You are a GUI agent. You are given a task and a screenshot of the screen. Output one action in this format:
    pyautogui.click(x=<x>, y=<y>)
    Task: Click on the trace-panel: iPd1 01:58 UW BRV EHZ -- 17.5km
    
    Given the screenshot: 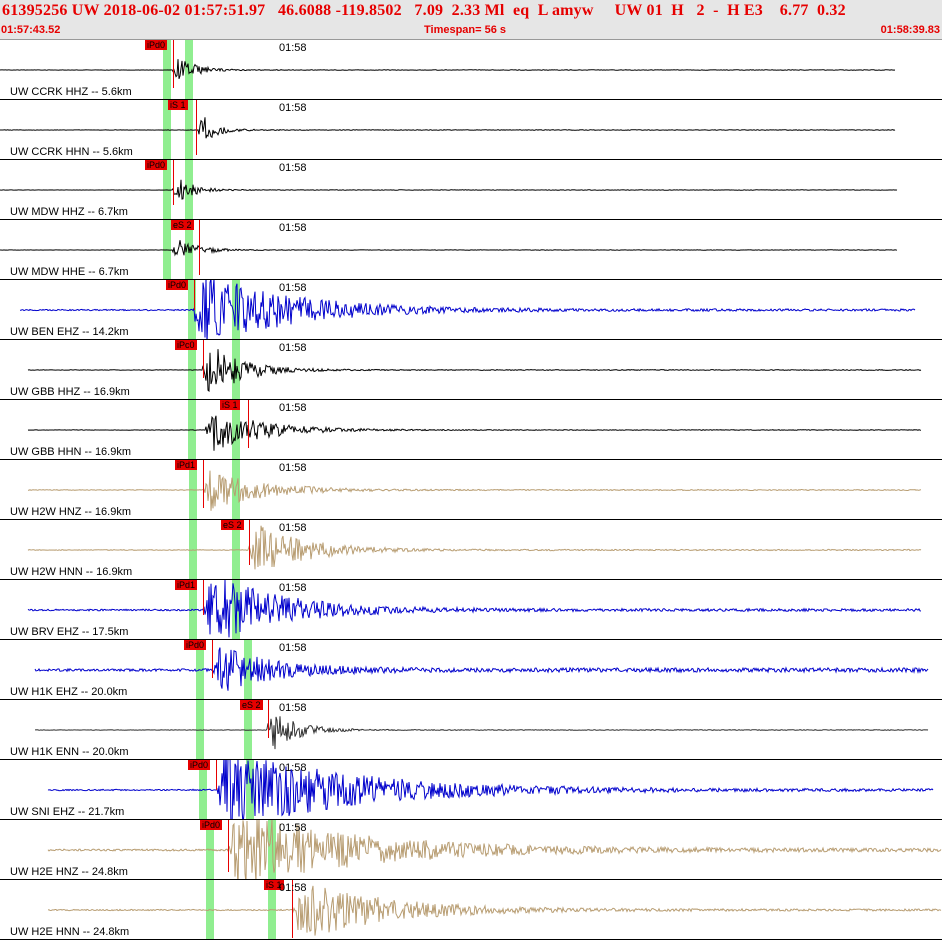 What is the action you would take?
    pyautogui.click(x=471, y=610)
    